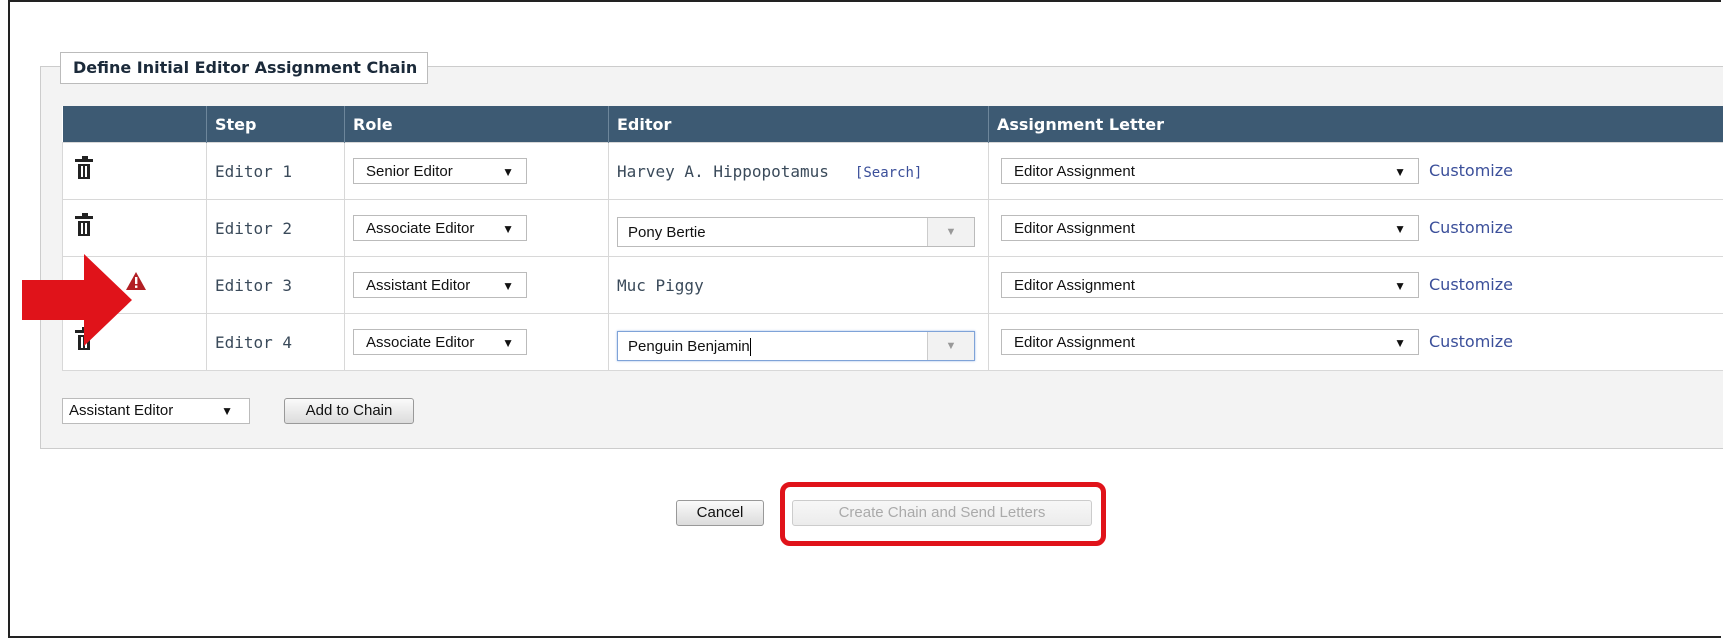 The height and width of the screenshot is (640, 1723). I want to click on header-assignment-letter: Assignment Letter, so click(1355, 124).